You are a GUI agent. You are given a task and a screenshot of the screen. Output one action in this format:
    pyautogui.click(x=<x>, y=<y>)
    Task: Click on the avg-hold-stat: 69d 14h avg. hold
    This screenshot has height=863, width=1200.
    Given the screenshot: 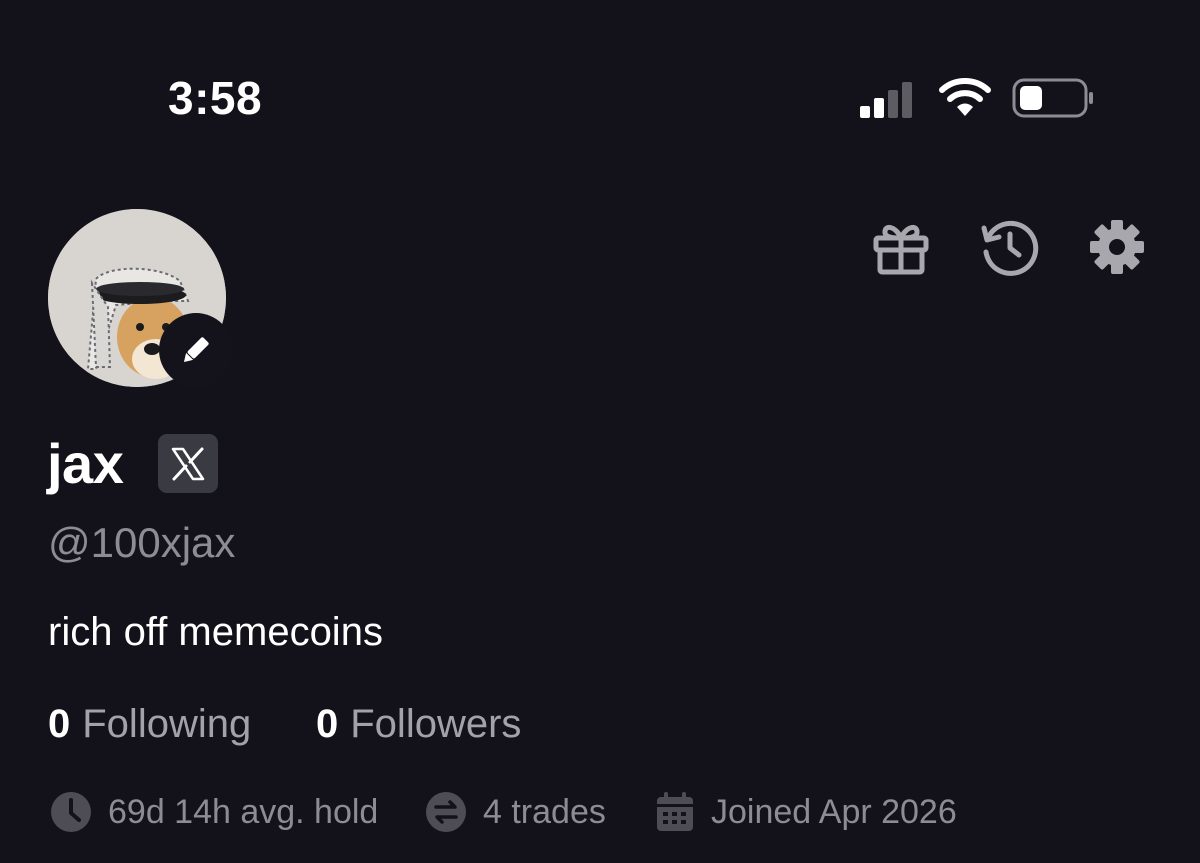 What is the action you would take?
    pyautogui.click(x=214, y=812)
    